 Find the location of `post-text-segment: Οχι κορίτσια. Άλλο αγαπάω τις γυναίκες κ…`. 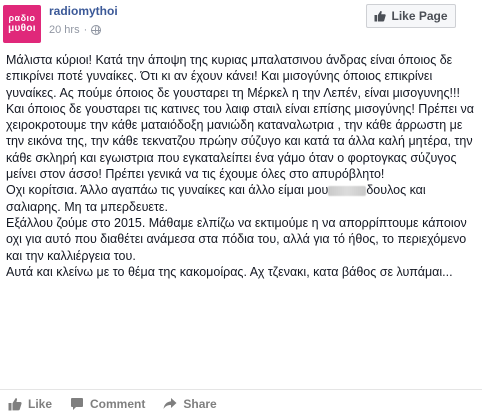

post-text-segment: Οχι κορίτσια. Άλλο αγαπάω τις γυναίκες κ… is located at coordinates (167, 190).